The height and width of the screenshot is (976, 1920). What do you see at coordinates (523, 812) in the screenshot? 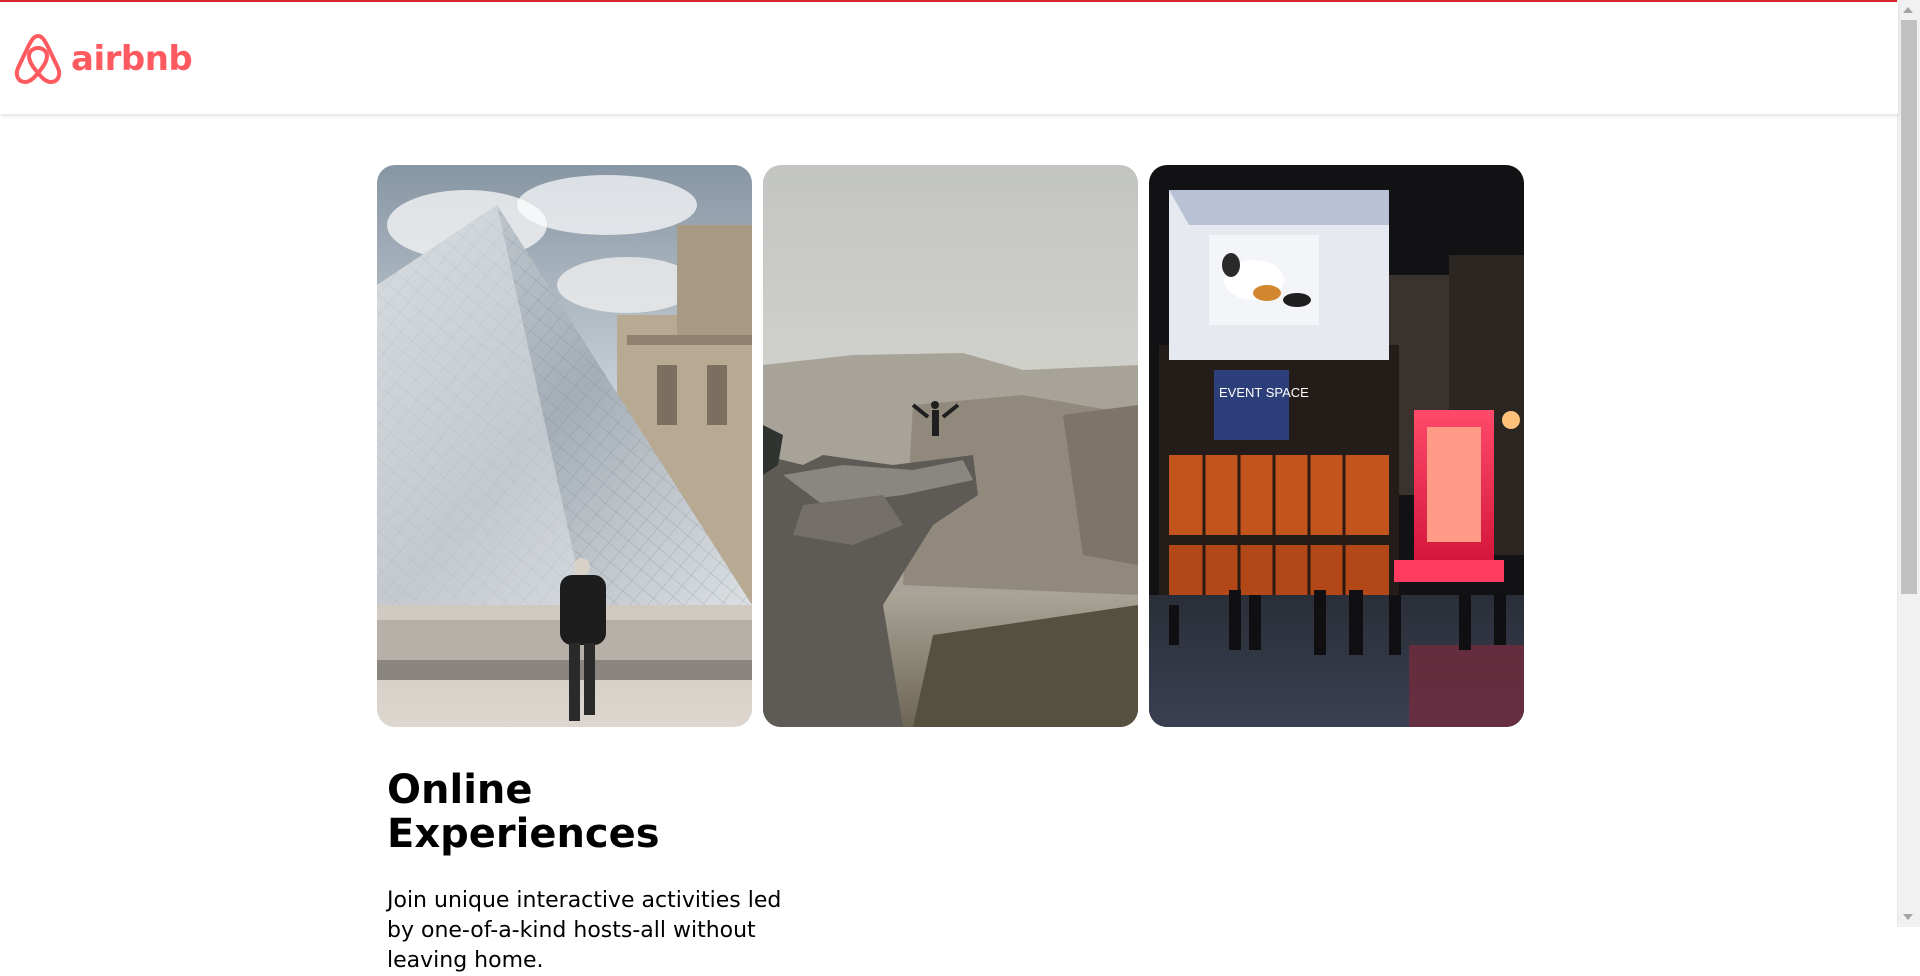
I see `page-title: Online Experiences` at bounding box center [523, 812].